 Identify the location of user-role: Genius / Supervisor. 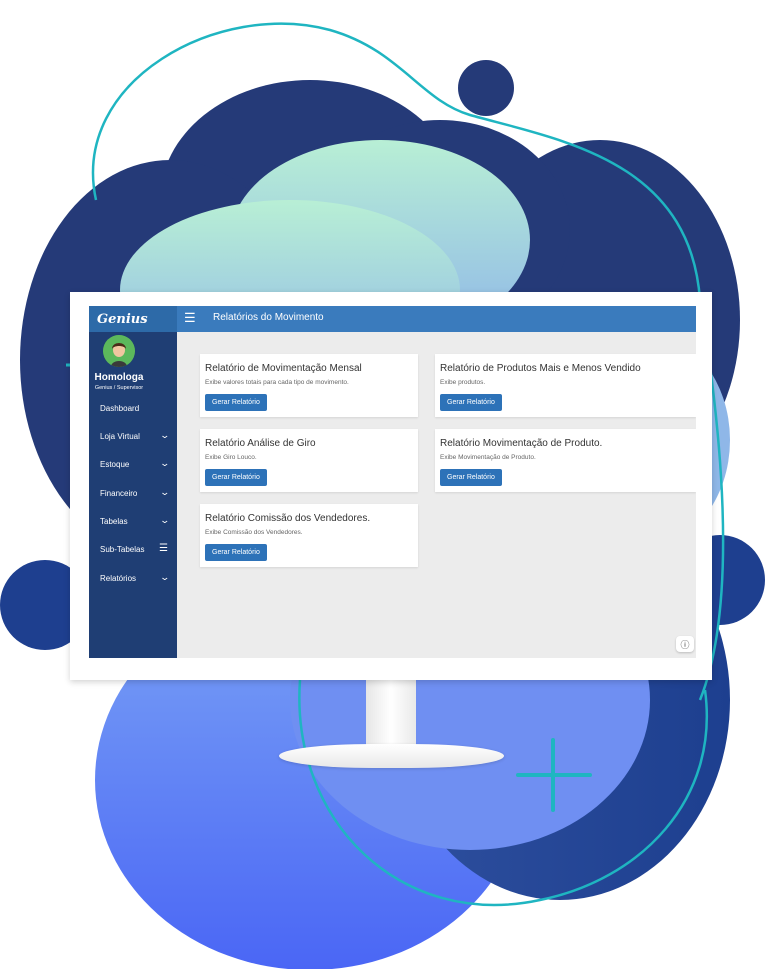
(119, 388).